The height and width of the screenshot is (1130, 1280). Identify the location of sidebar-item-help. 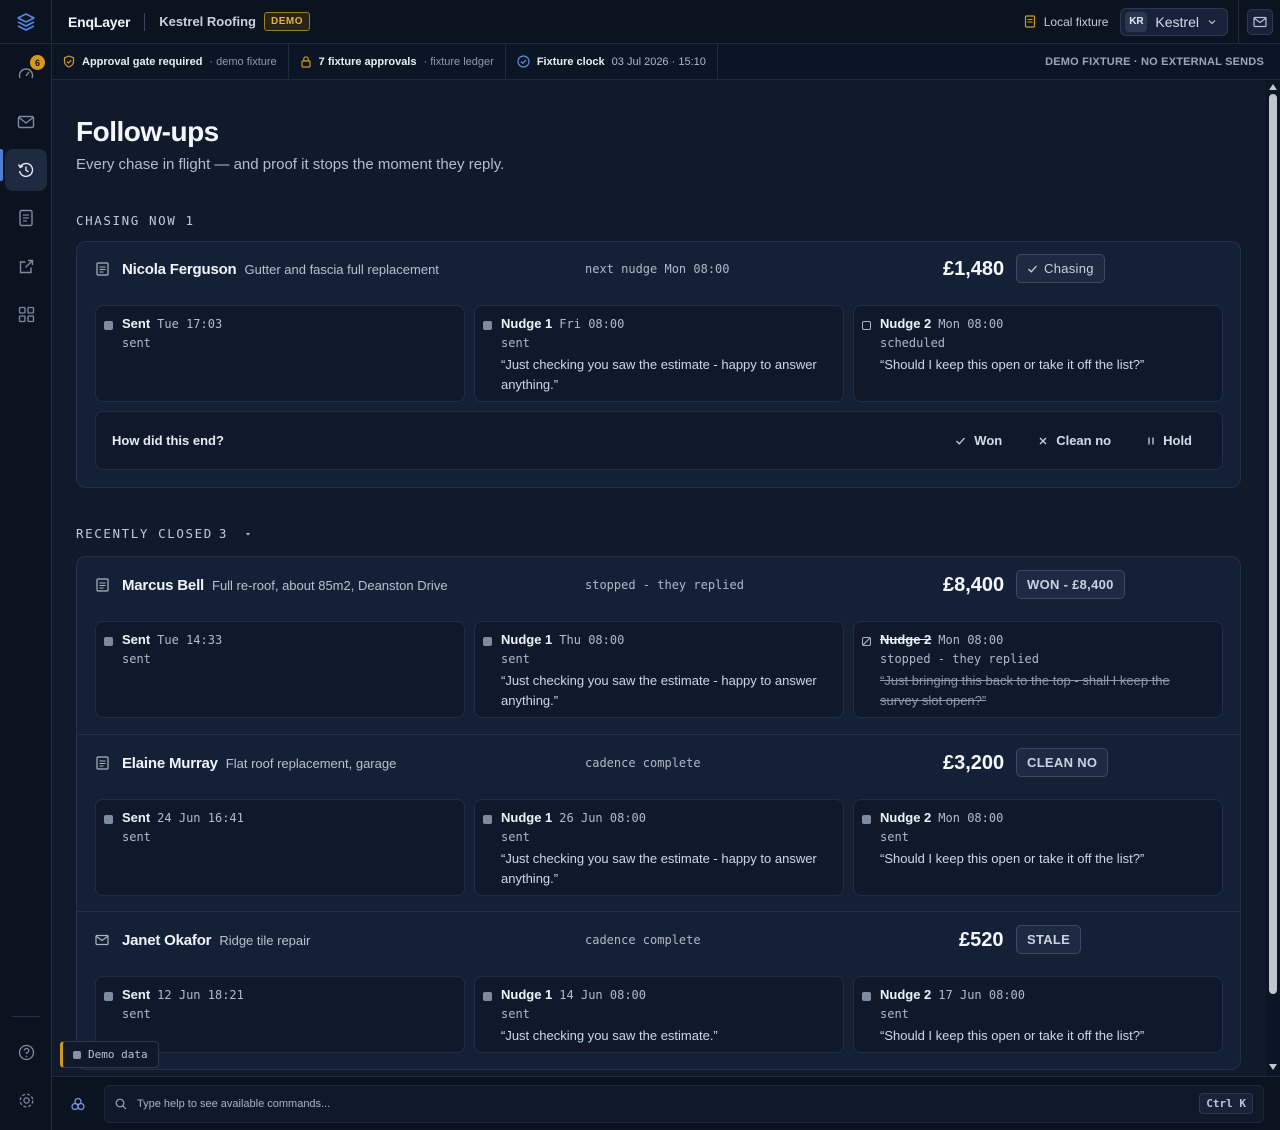
(26, 1052).